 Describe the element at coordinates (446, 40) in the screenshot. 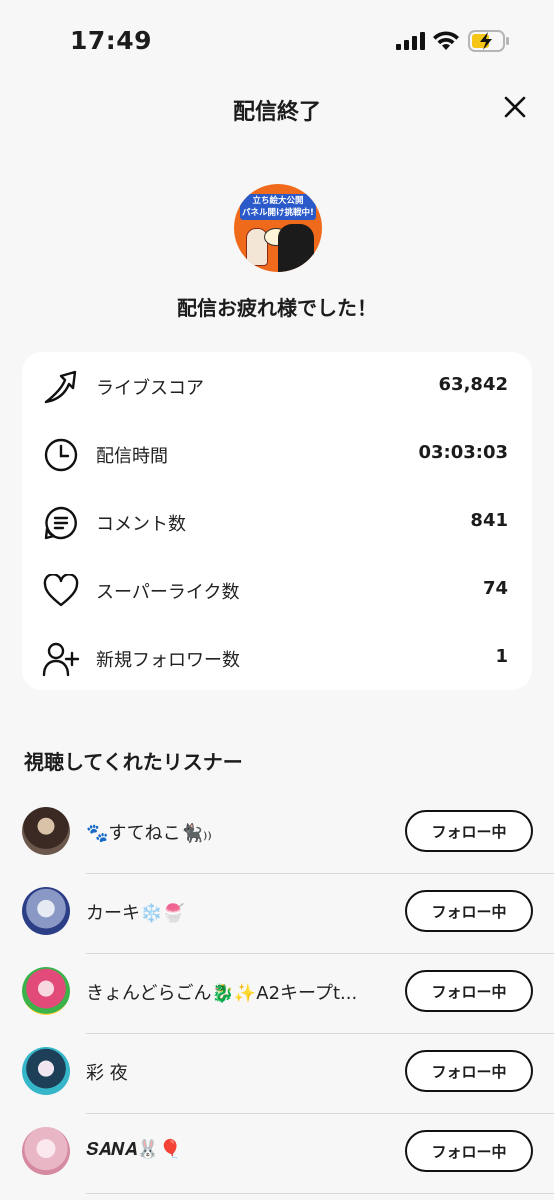

I see `wifi-icon` at that location.